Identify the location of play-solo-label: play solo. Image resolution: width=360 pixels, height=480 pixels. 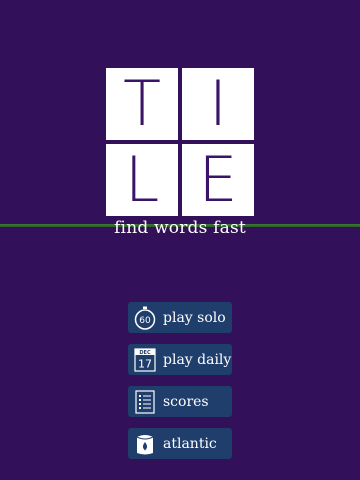
(194, 317).